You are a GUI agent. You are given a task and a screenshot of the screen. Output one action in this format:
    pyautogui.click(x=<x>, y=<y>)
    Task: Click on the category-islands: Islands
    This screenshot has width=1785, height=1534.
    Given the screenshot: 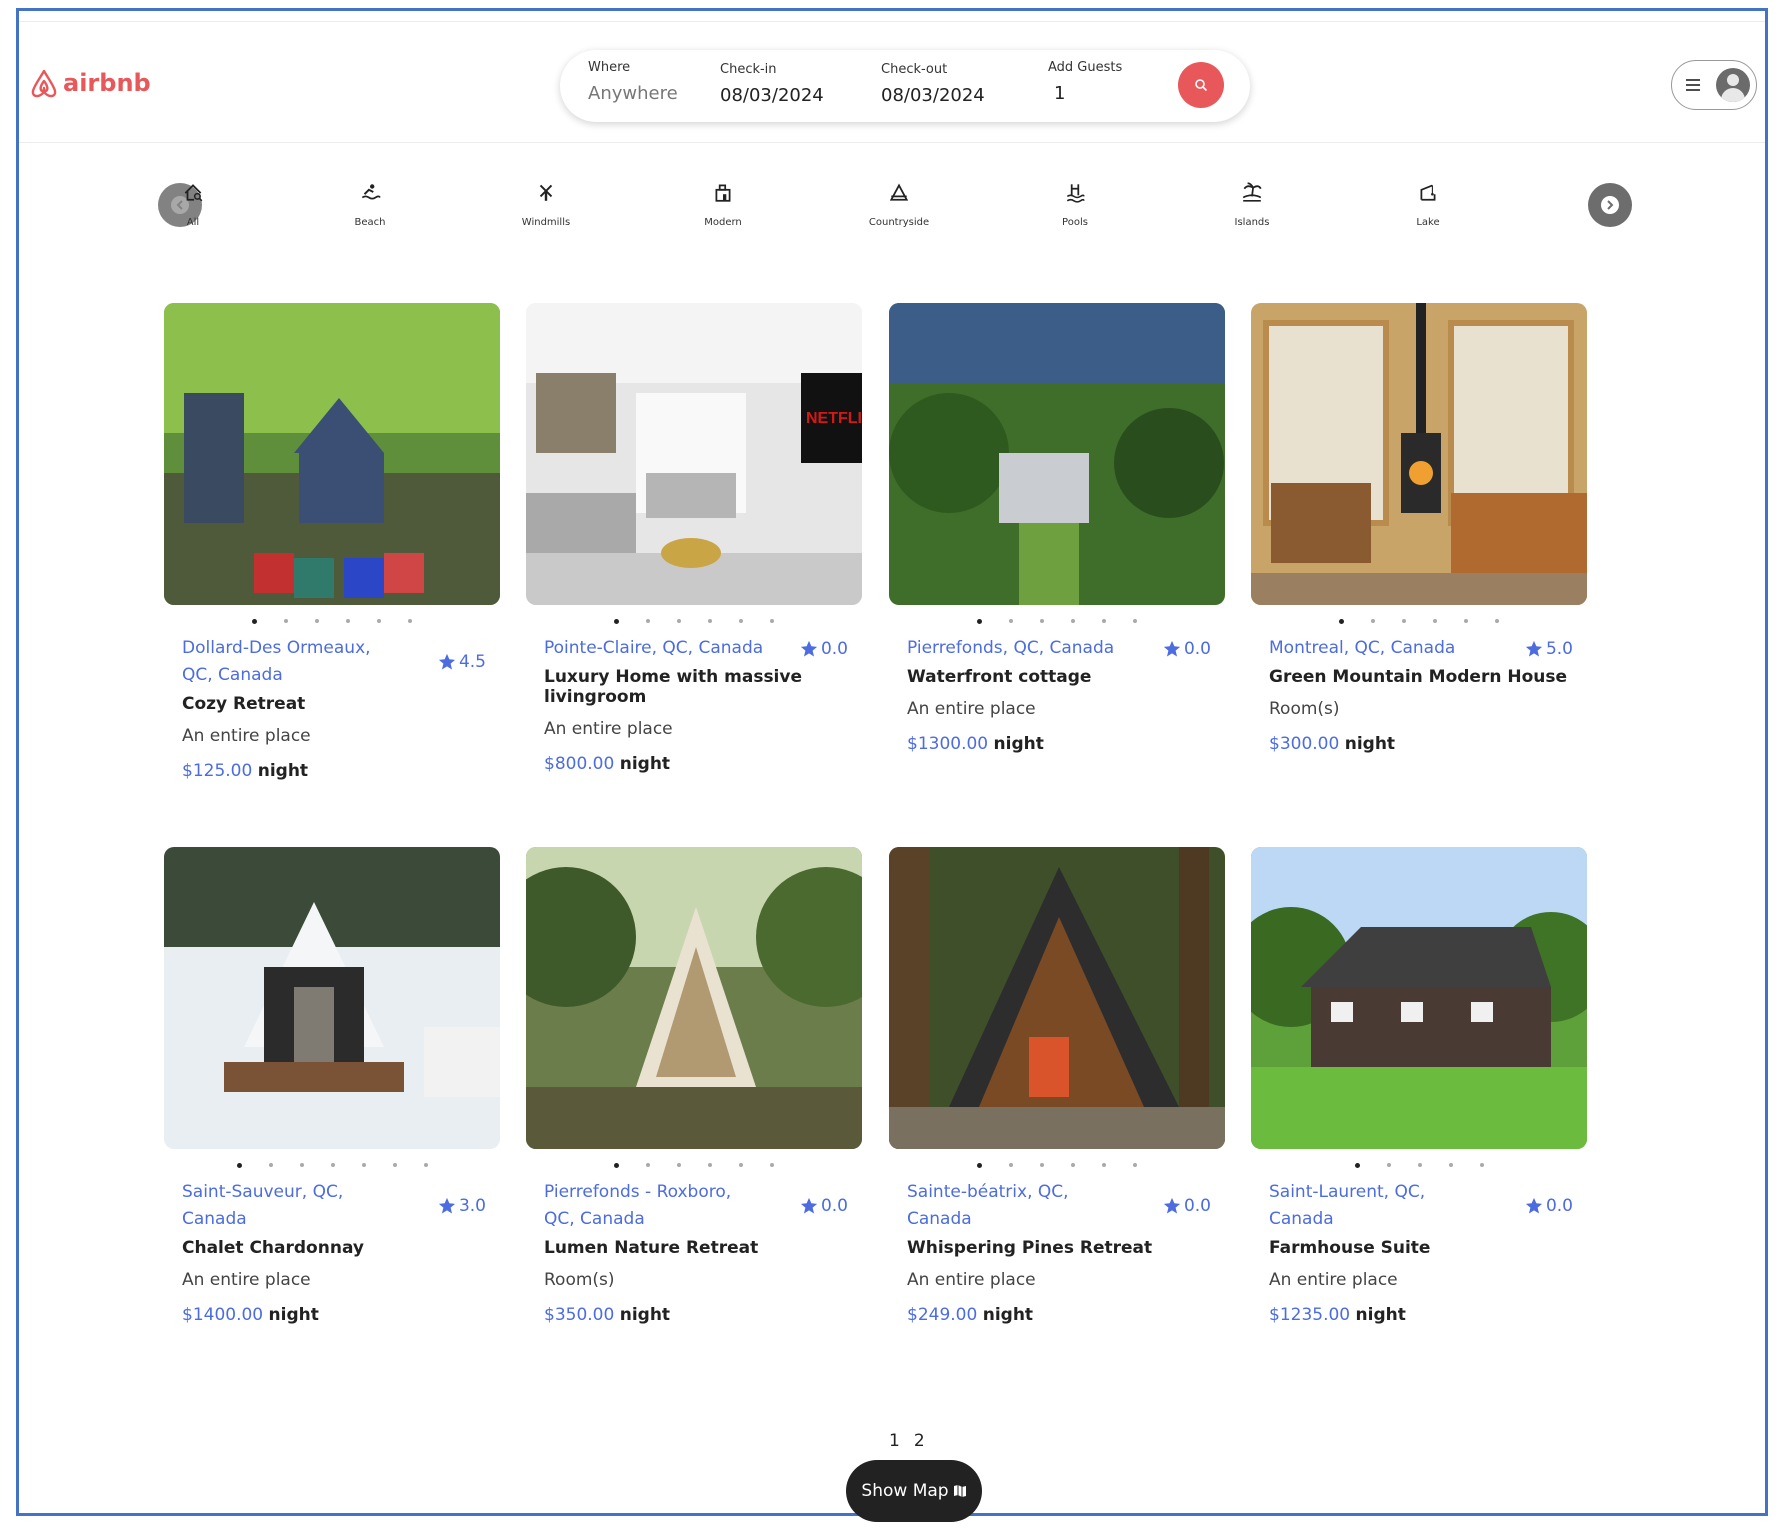 What is the action you would take?
    pyautogui.click(x=1252, y=203)
    